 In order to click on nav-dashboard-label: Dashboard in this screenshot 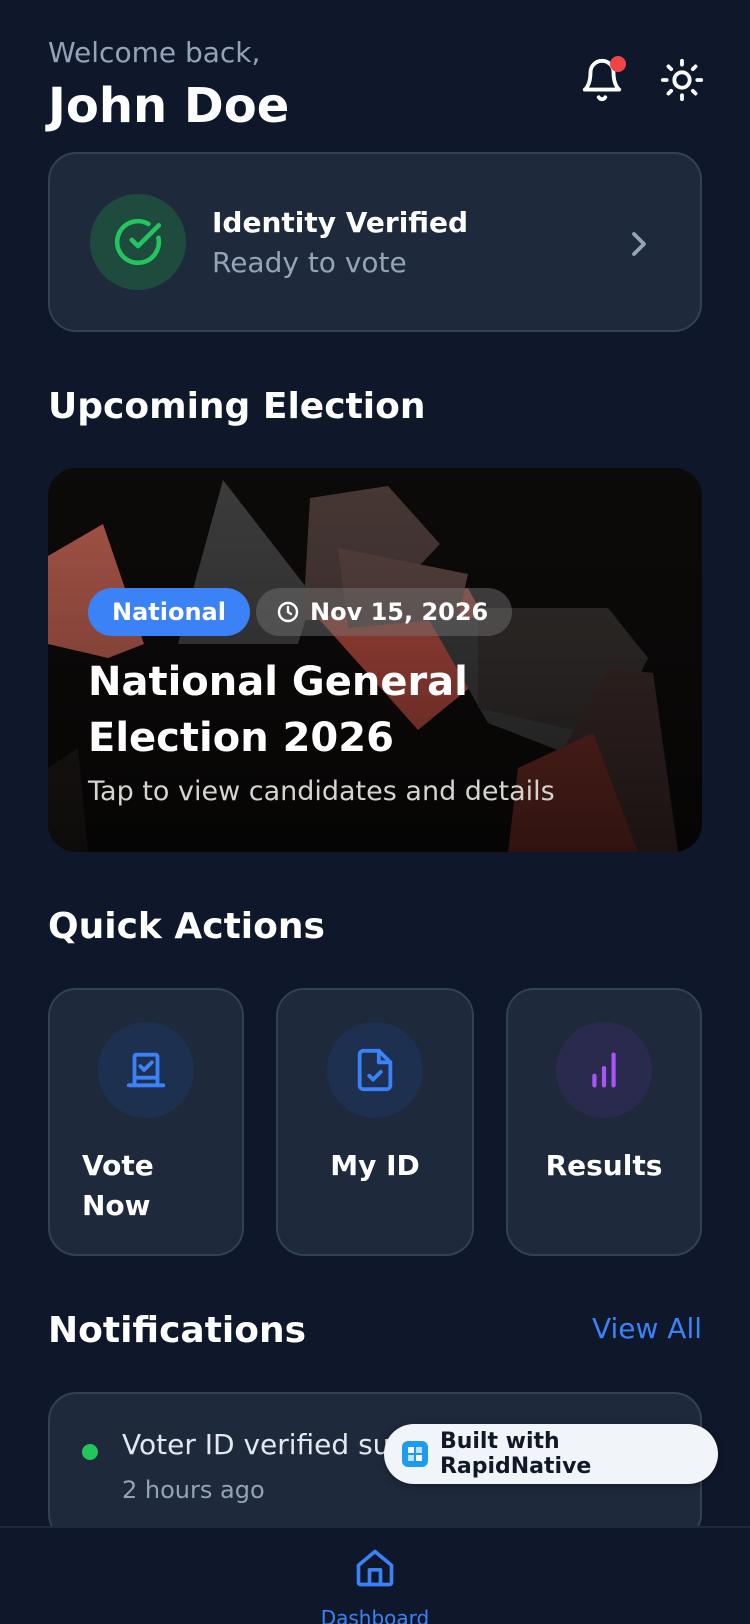, I will do `click(375, 1615)`.